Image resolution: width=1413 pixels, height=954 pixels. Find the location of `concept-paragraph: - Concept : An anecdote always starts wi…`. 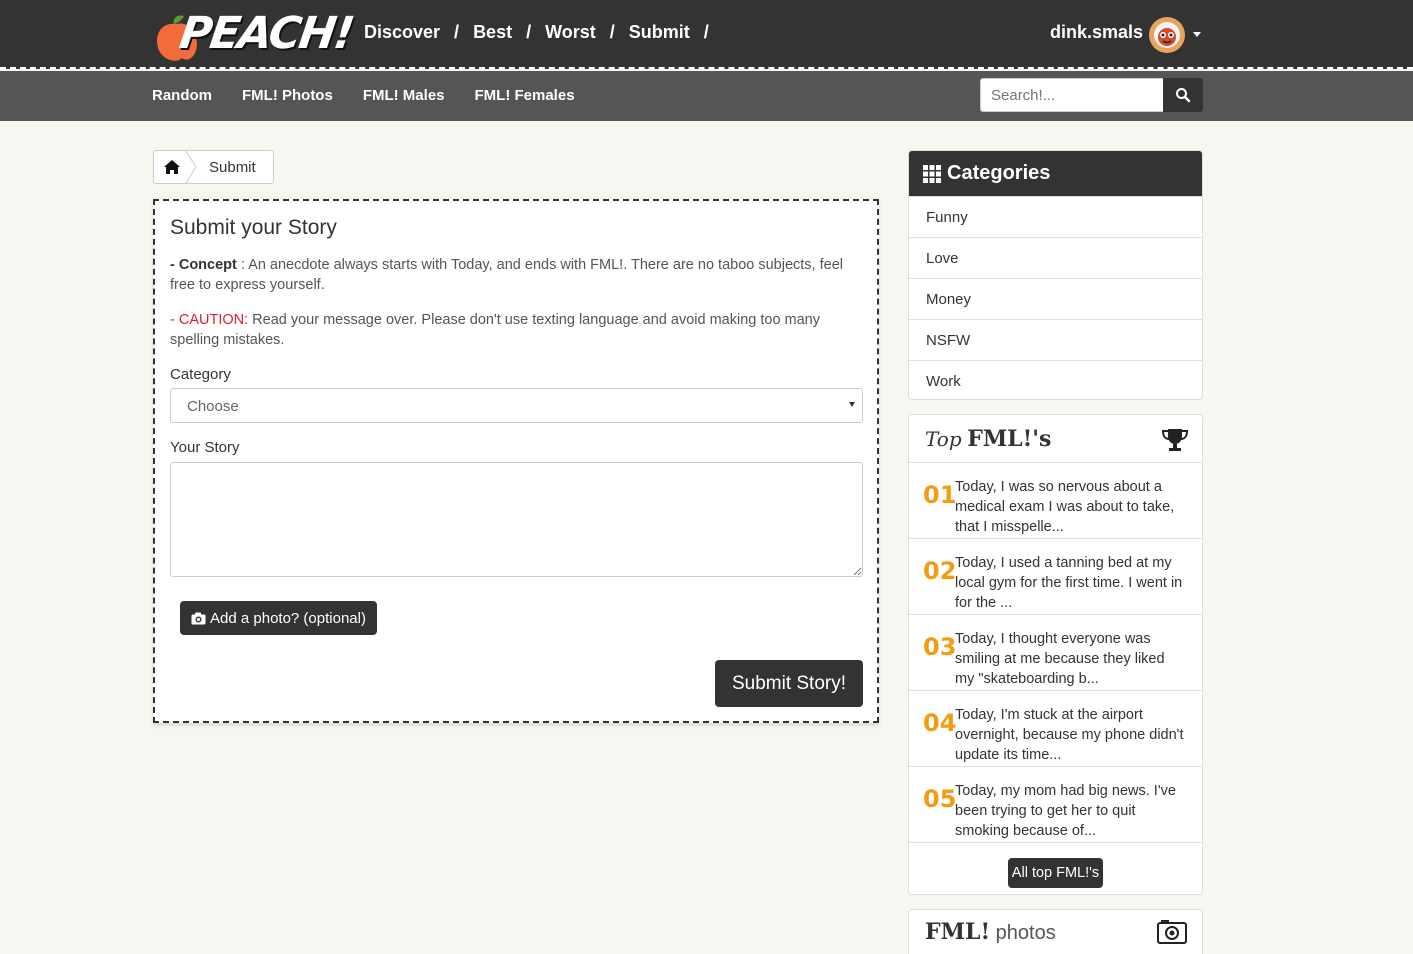

concept-paragraph: - Concept : An anecdote always starts wi… is located at coordinates (515, 275).